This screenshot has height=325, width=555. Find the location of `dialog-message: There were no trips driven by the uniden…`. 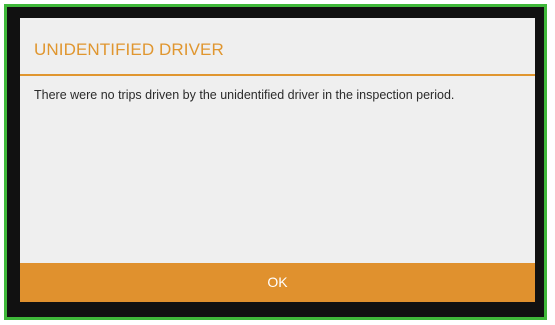

dialog-message: There were no trips driven by the uniden… is located at coordinates (244, 95).